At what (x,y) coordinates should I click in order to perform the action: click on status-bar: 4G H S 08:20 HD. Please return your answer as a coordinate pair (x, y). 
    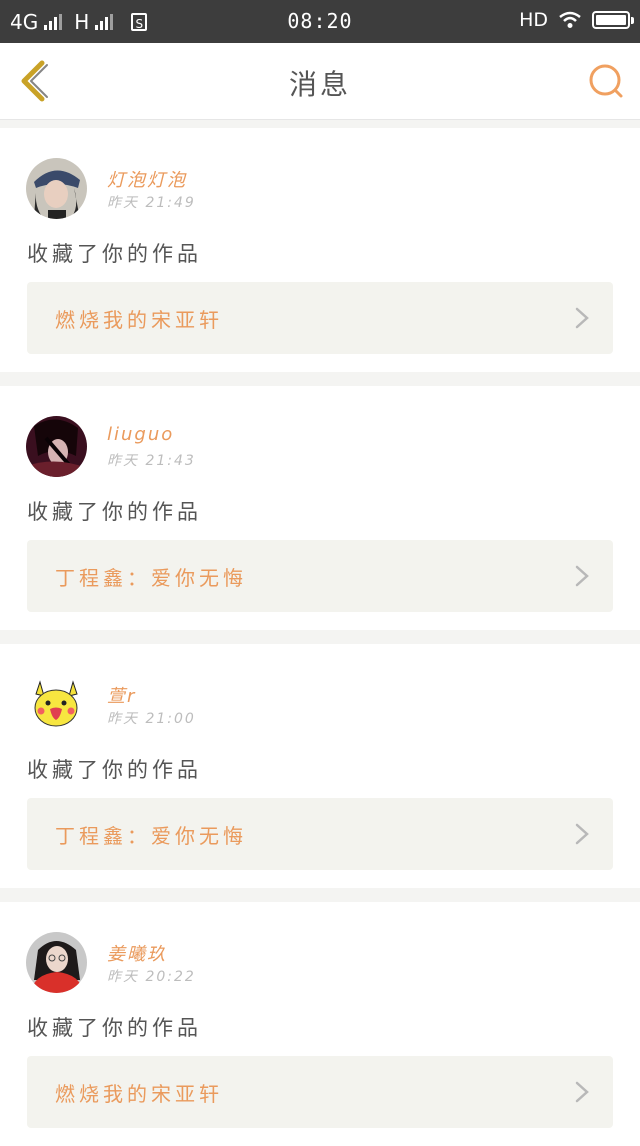
    Looking at the image, I should click on (320, 21).